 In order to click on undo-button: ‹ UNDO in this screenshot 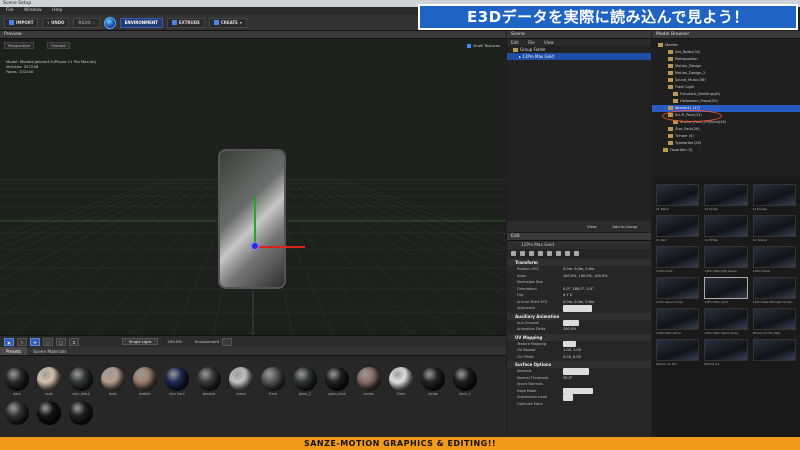, I will do `click(56, 22)`.